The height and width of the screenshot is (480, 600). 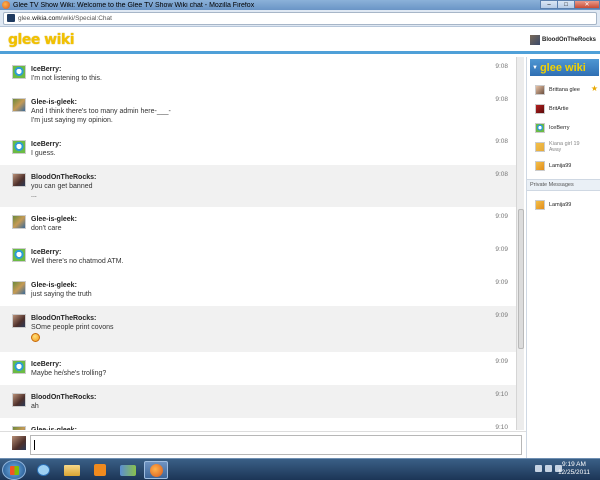 I want to click on close-button: ✕, so click(x=587, y=4).